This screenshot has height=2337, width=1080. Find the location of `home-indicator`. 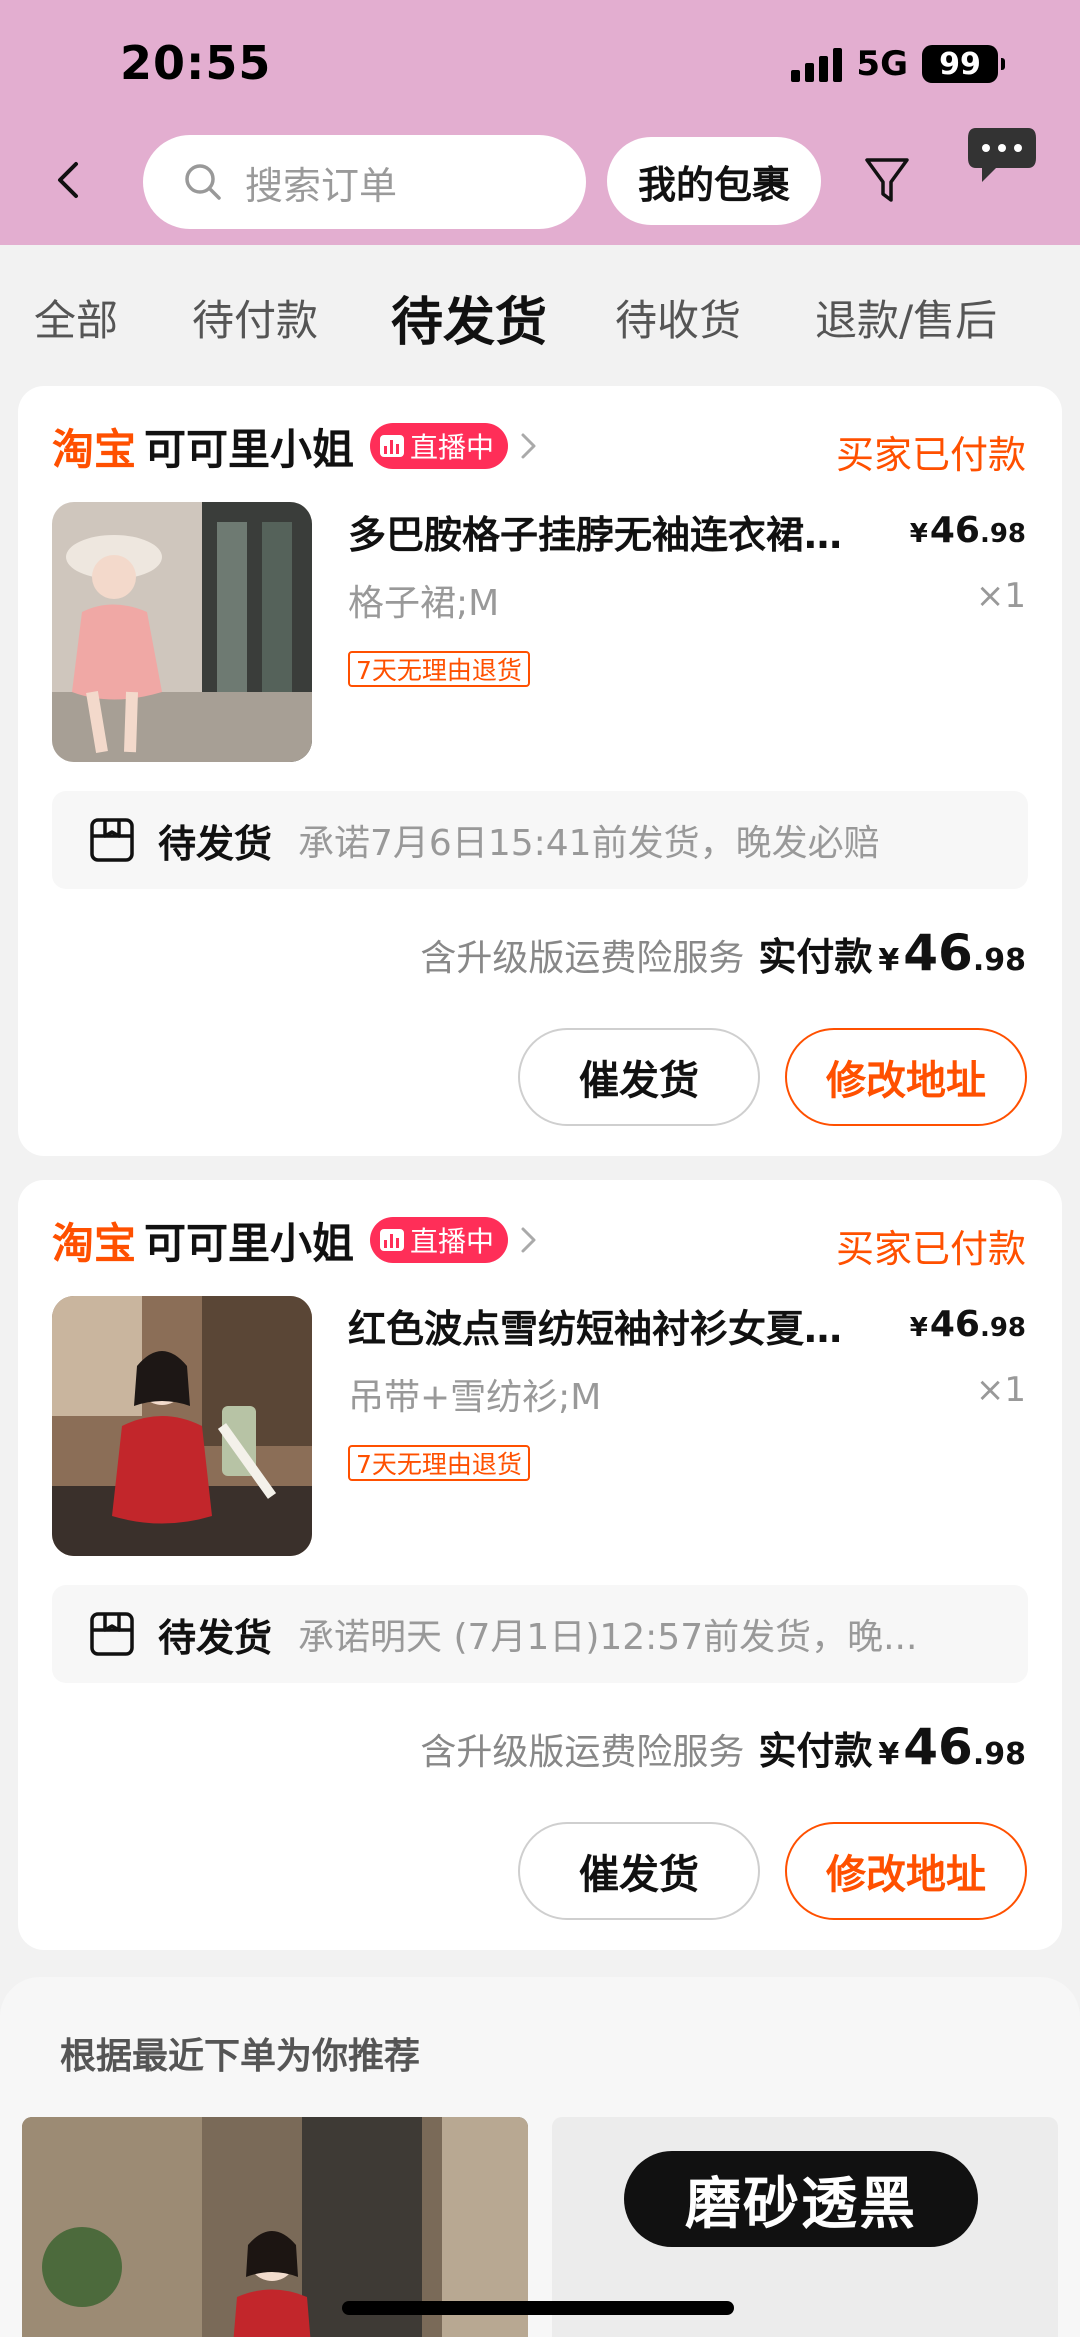

home-indicator is located at coordinates (538, 2308).